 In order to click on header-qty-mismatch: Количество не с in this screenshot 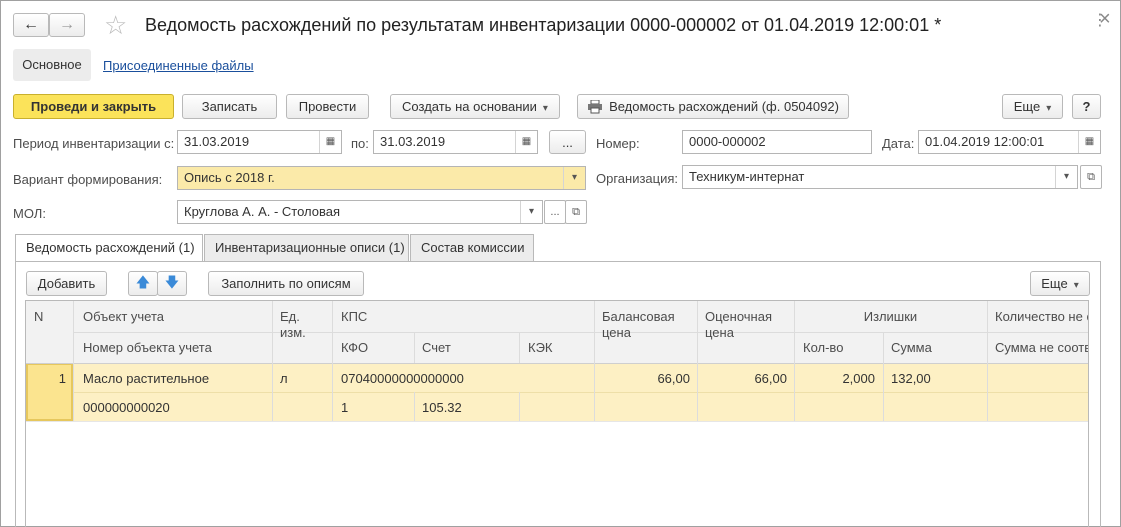, I will do `click(1041, 316)`.